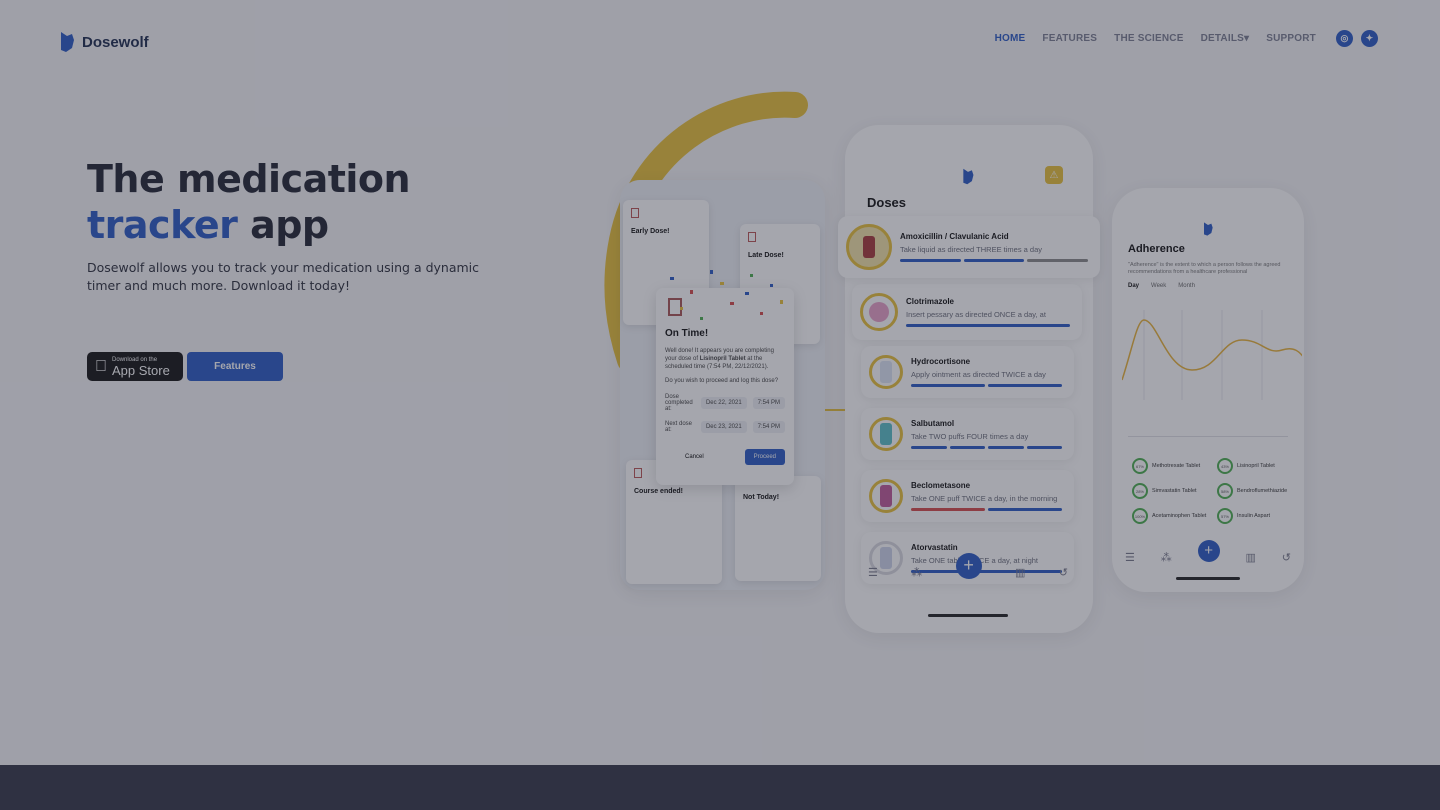 This screenshot has width=1440, height=810. What do you see at coordinates (887, 202) in the screenshot?
I see `doses-title: Doses` at bounding box center [887, 202].